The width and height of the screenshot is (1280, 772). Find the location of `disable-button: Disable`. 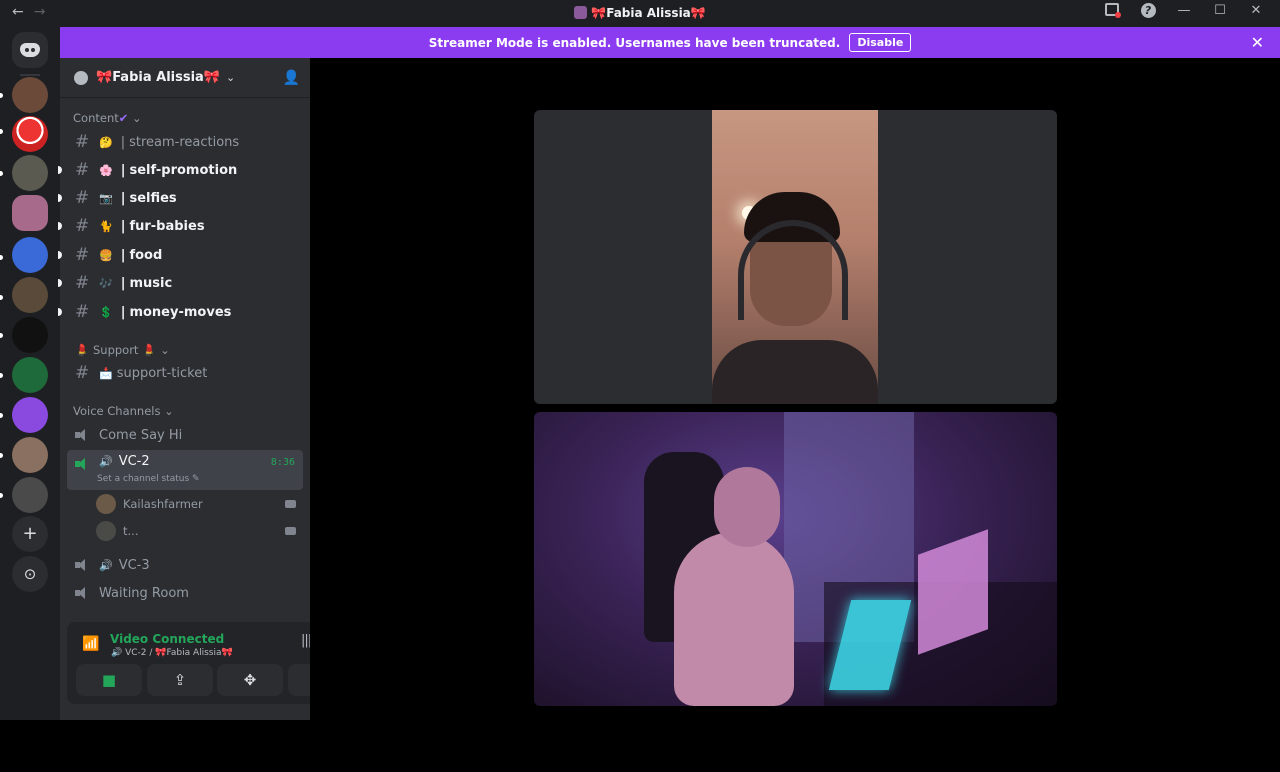

disable-button: Disable is located at coordinates (880, 42).